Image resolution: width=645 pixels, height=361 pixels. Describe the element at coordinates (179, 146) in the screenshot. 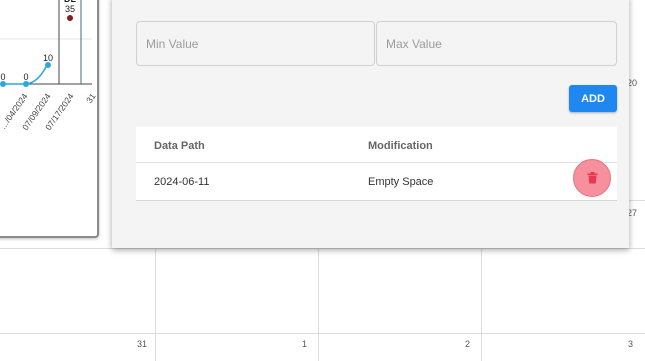

I see `column-header-data-path: Data Path` at that location.